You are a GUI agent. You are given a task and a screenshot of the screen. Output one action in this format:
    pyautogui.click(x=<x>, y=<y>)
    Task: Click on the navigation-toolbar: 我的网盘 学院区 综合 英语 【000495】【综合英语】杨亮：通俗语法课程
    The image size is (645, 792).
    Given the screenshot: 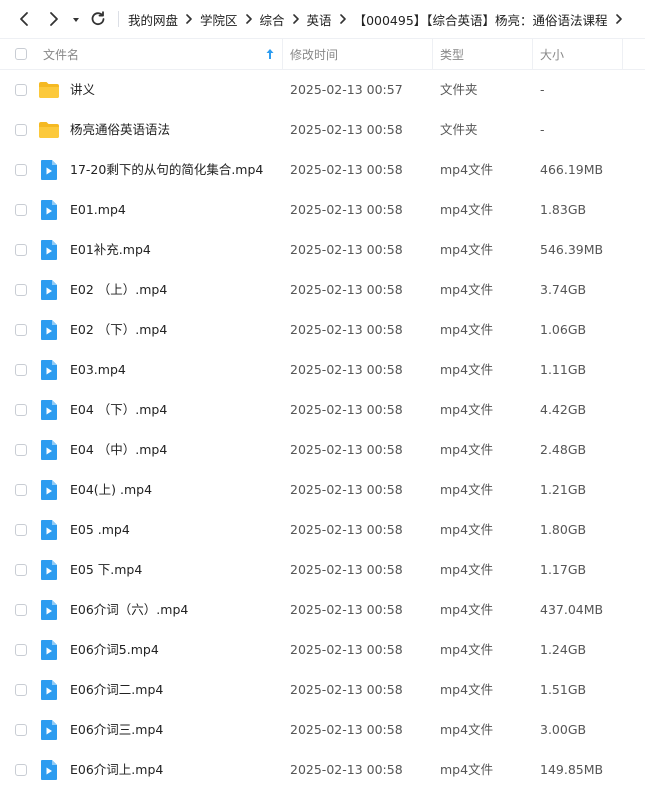 What is the action you would take?
    pyautogui.click(x=322, y=19)
    